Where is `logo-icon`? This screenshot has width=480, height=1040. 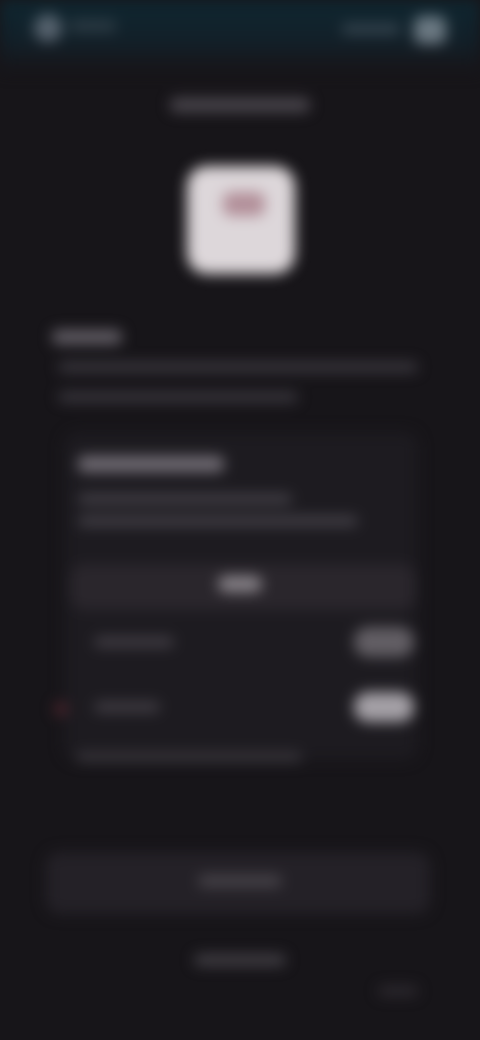
logo-icon is located at coordinates (48, 28).